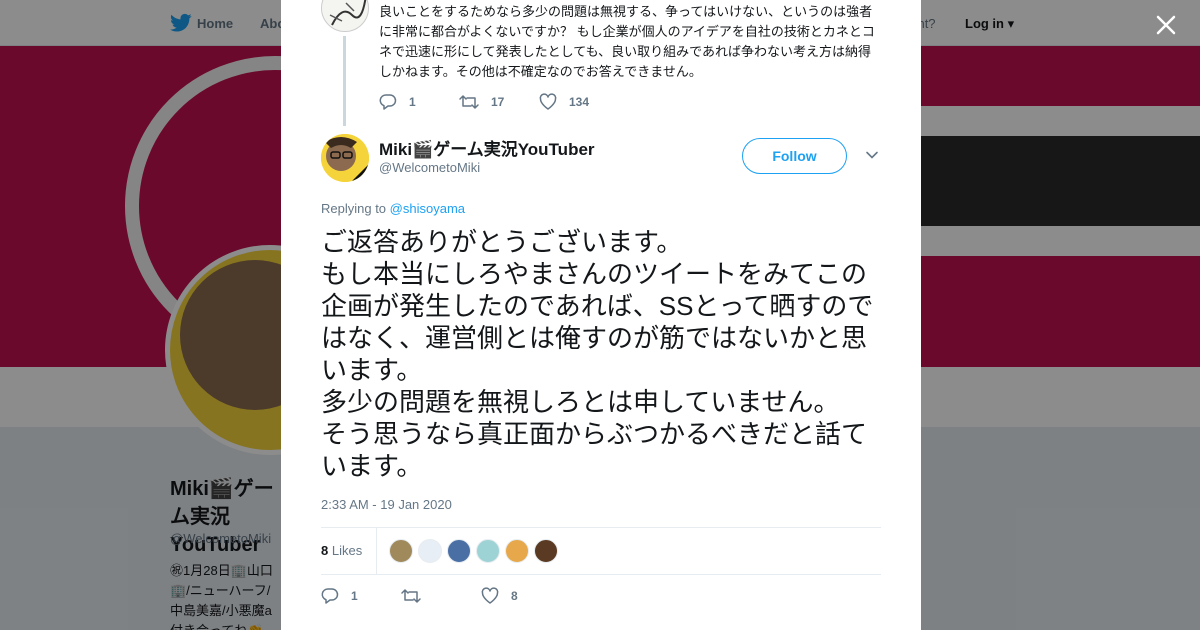 The image size is (1200, 630). What do you see at coordinates (386, 504) in the screenshot?
I see `tweet-timestamp: 2:33 AM - 19 Jan 2020` at bounding box center [386, 504].